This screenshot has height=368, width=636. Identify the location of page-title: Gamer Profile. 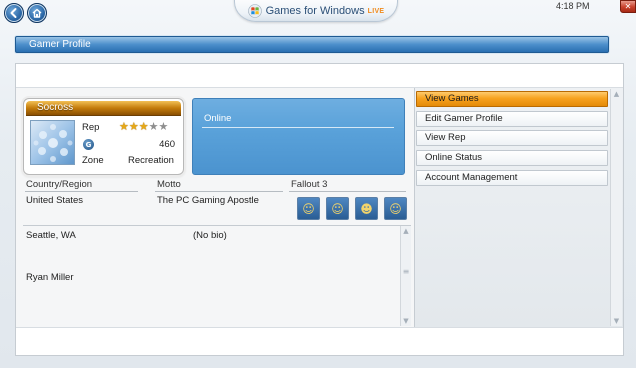
(60, 44).